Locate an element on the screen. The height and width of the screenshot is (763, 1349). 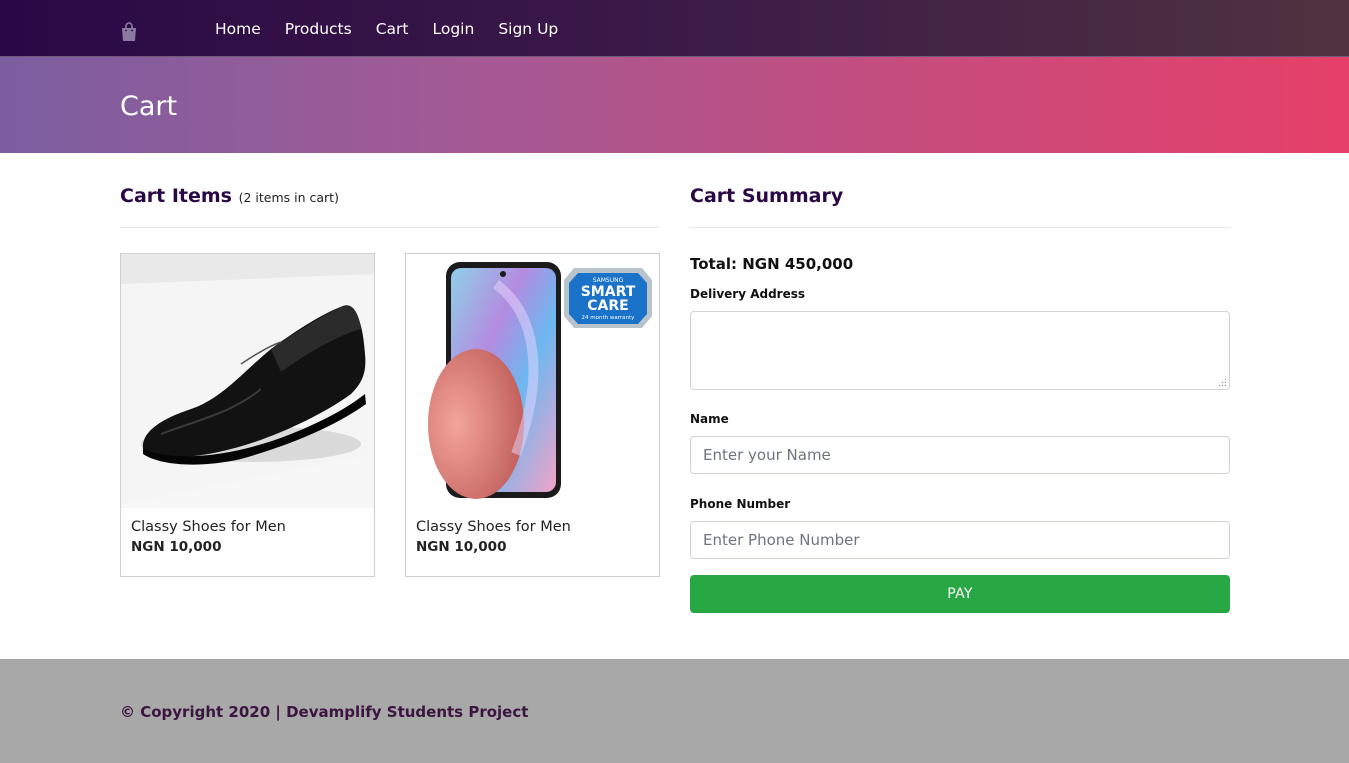
cart-item-card: Classy Shoes for Men NGN 10,000 is located at coordinates (247, 415).